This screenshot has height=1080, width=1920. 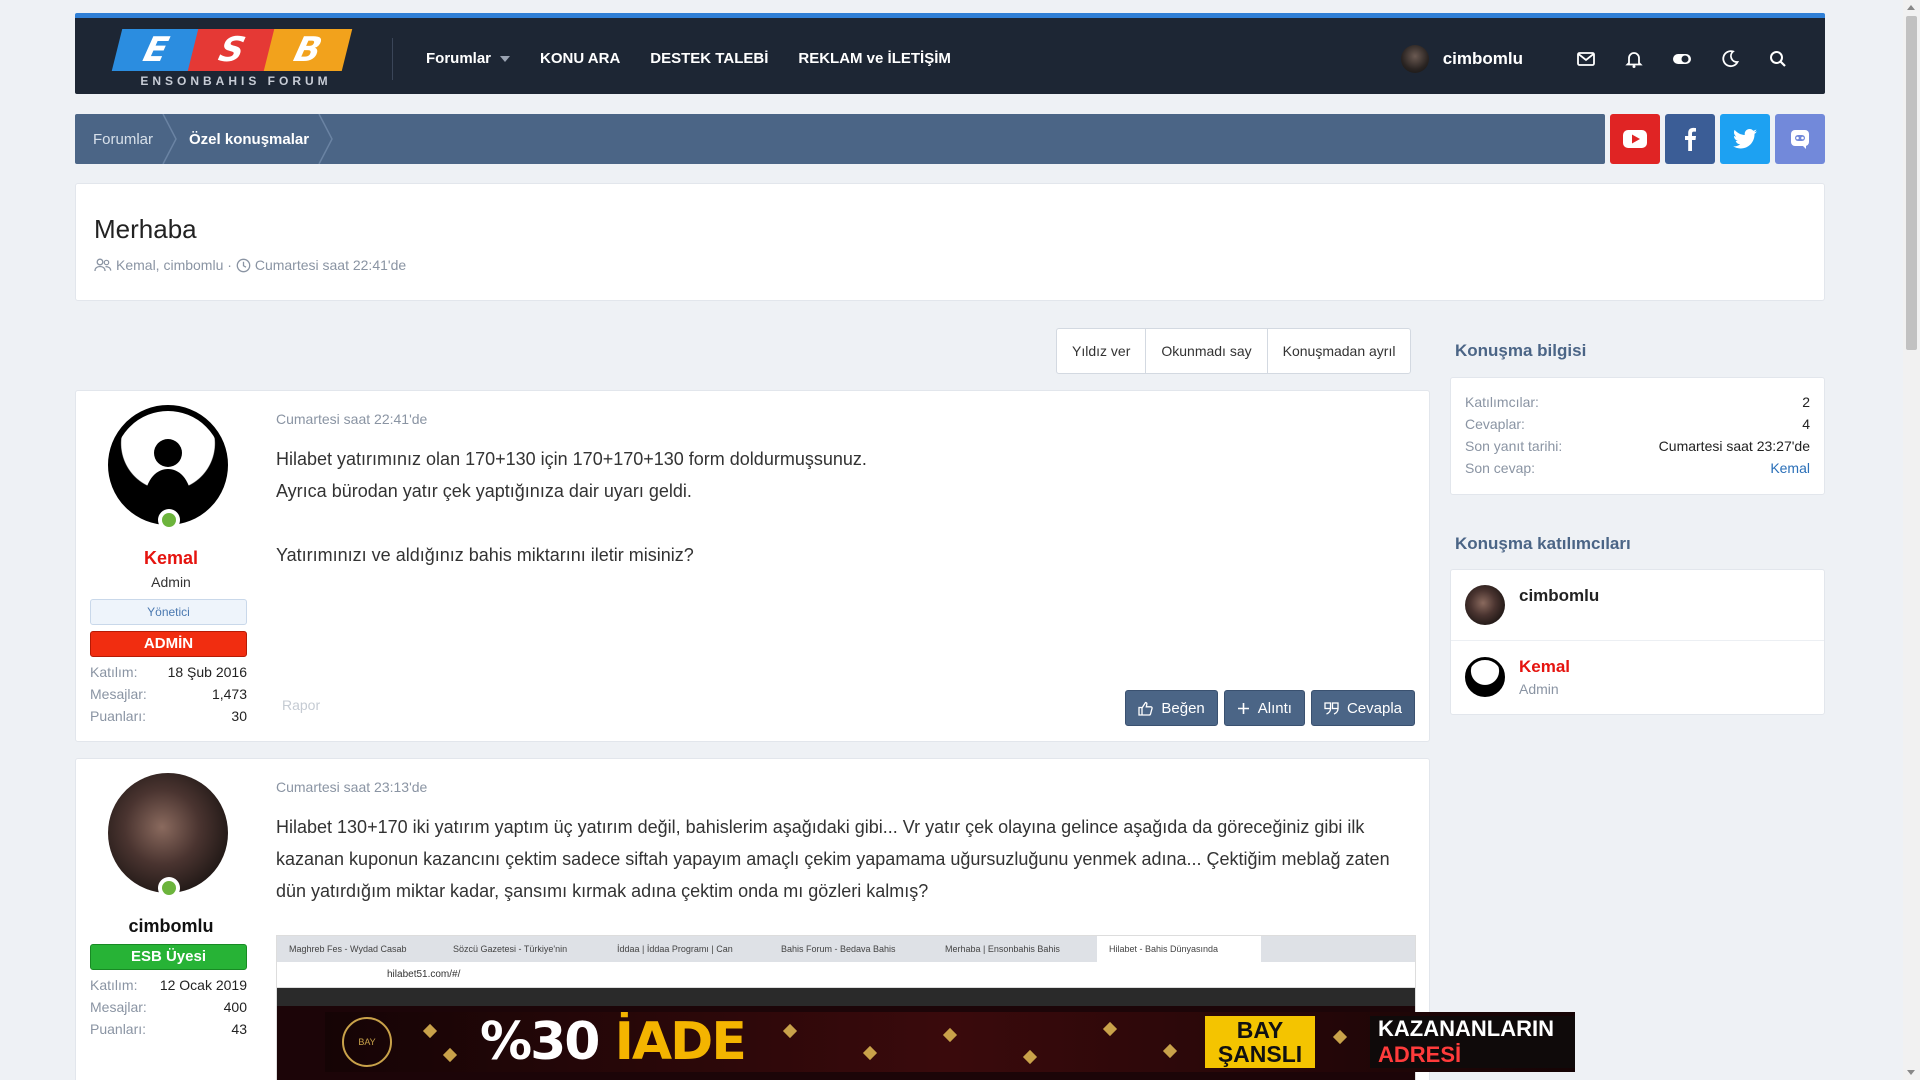 I want to click on participant-item: Kemal Admin, so click(x=1637, y=676).